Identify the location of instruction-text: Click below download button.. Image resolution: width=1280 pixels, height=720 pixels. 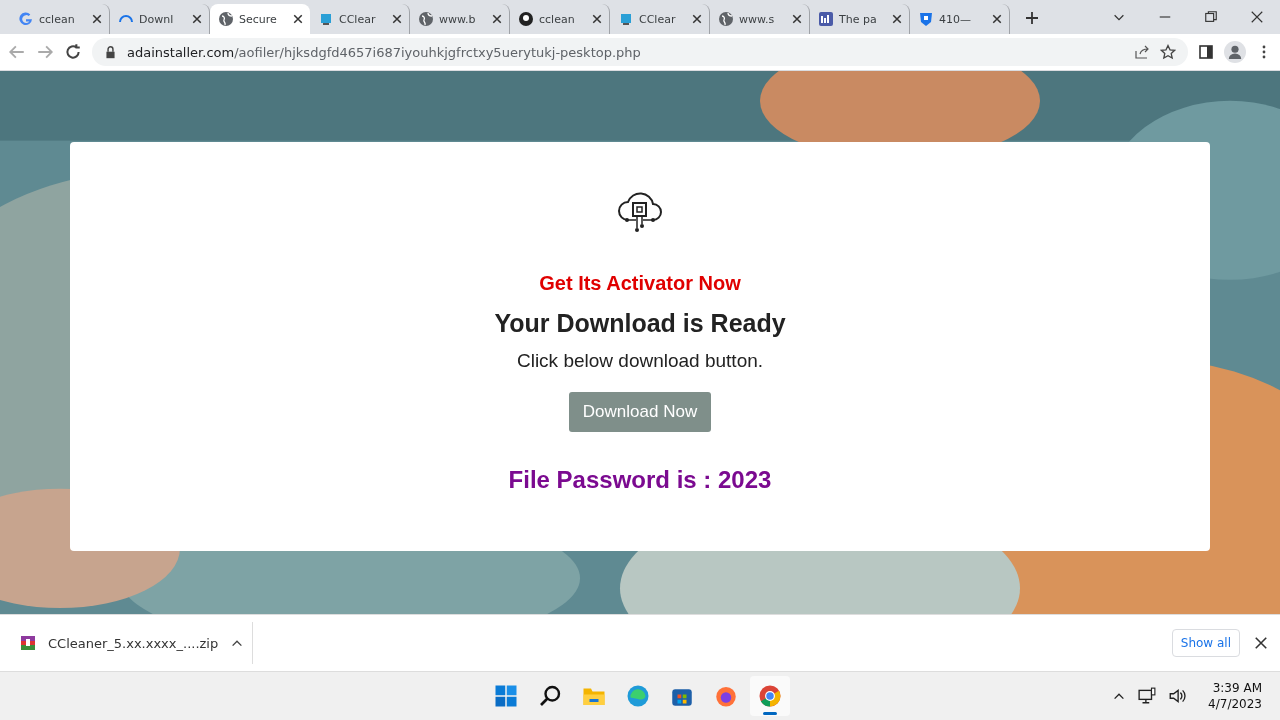
(640, 361).